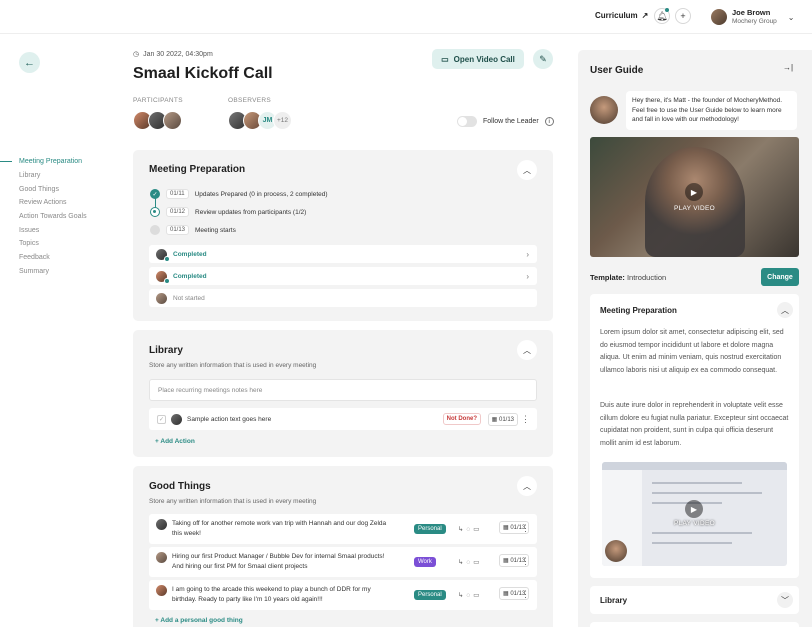 The height and width of the screenshot is (627, 812). I want to click on notifications-button: 🔔︎, so click(662, 16).